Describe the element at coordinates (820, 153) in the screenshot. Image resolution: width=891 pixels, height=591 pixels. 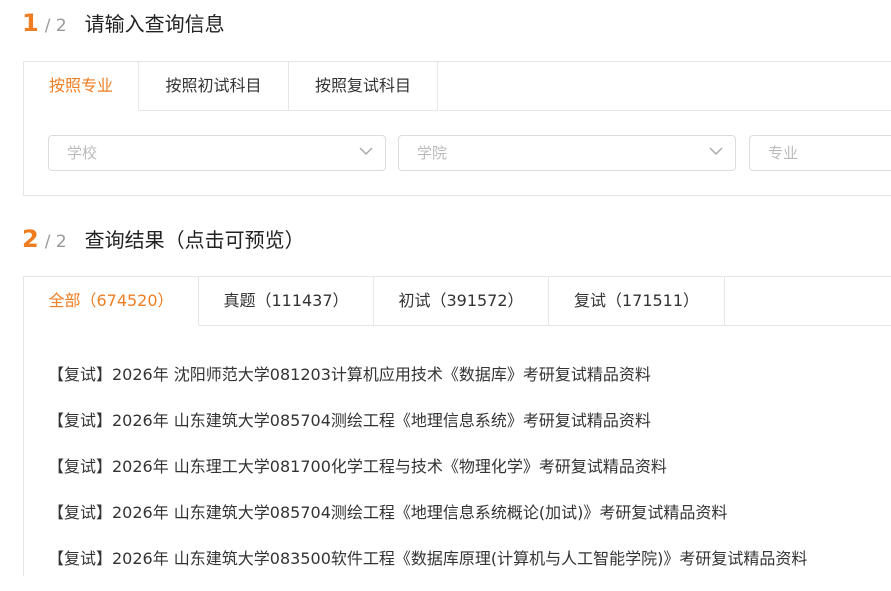
I see `major-select: 专业` at that location.